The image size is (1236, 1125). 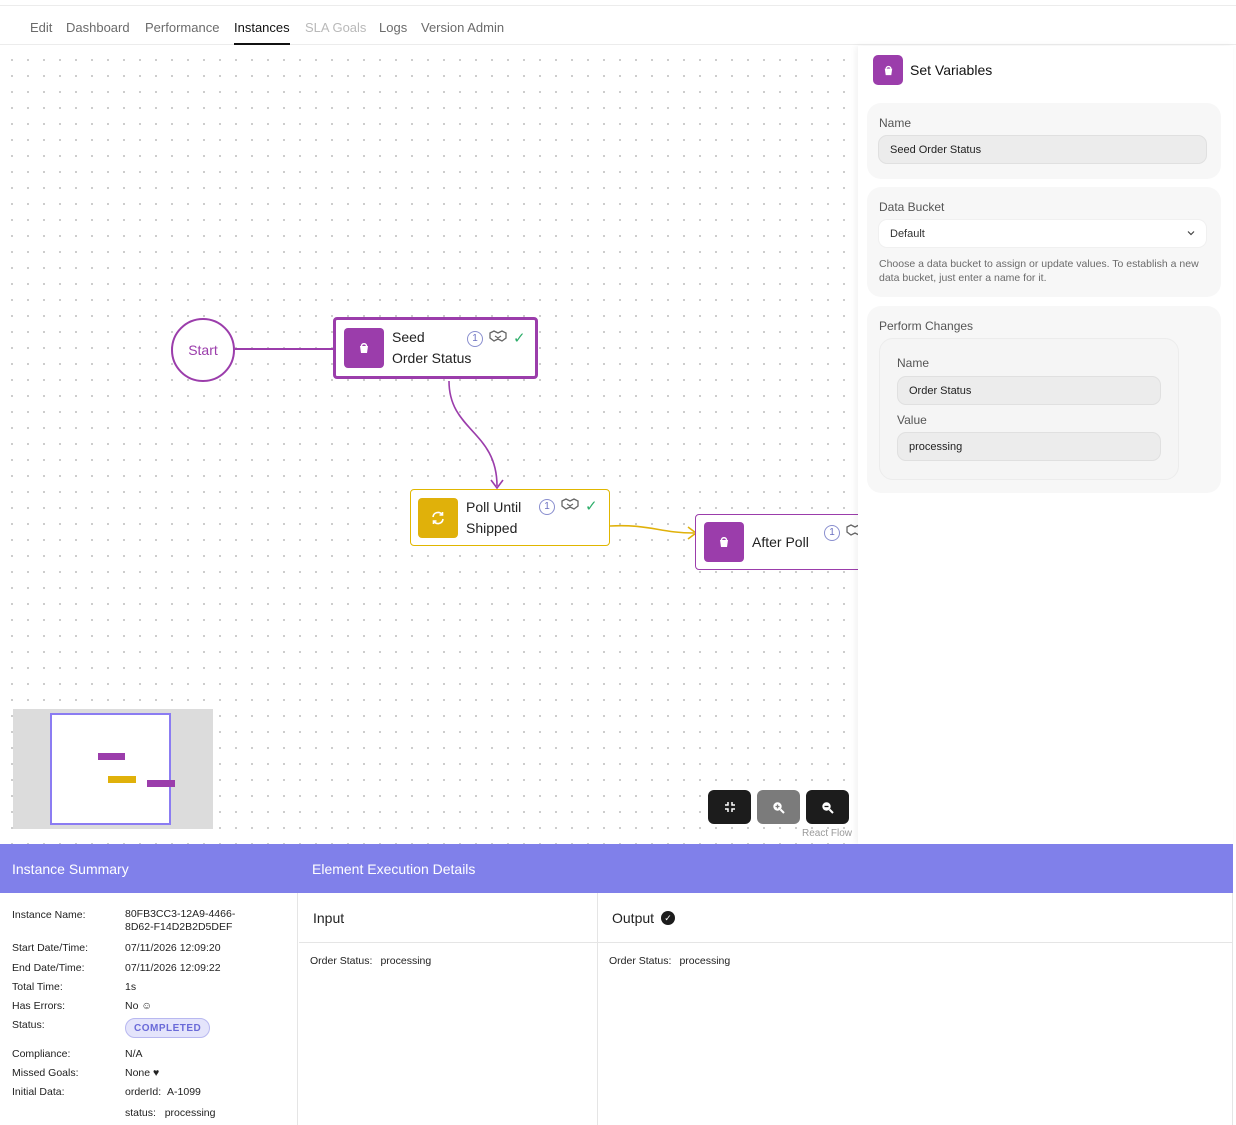 I want to click on fit-view-button, so click(x=729, y=807).